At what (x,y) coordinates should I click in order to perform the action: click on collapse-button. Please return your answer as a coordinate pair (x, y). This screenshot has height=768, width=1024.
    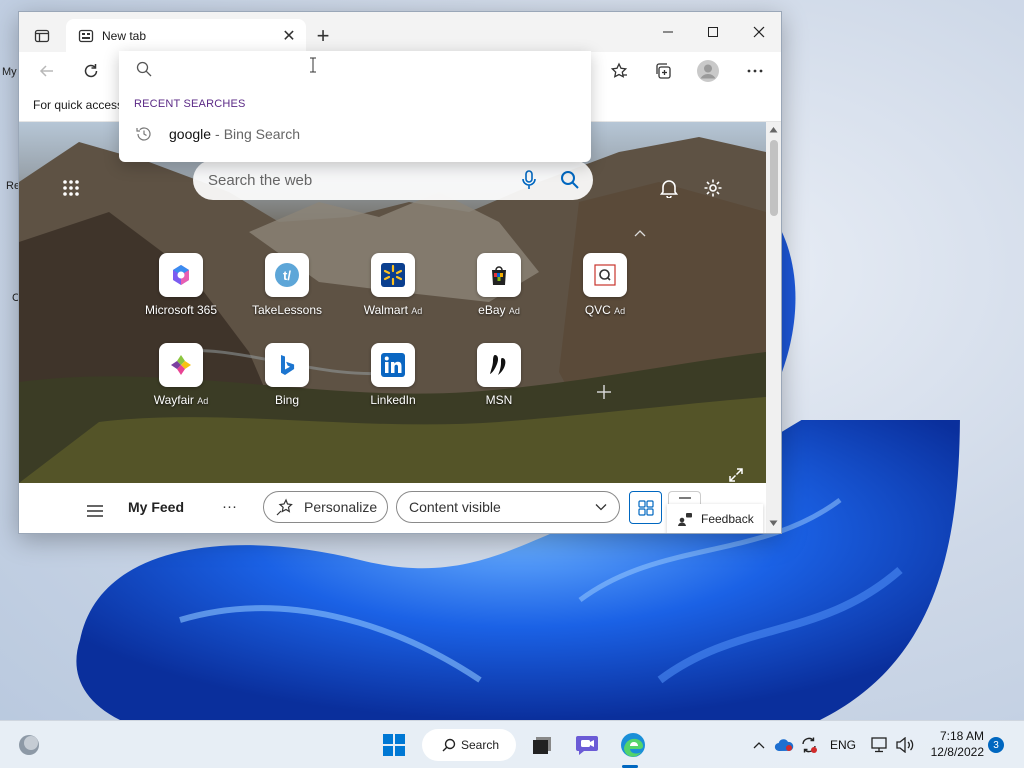
    Looking at the image, I should click on (640, 233).